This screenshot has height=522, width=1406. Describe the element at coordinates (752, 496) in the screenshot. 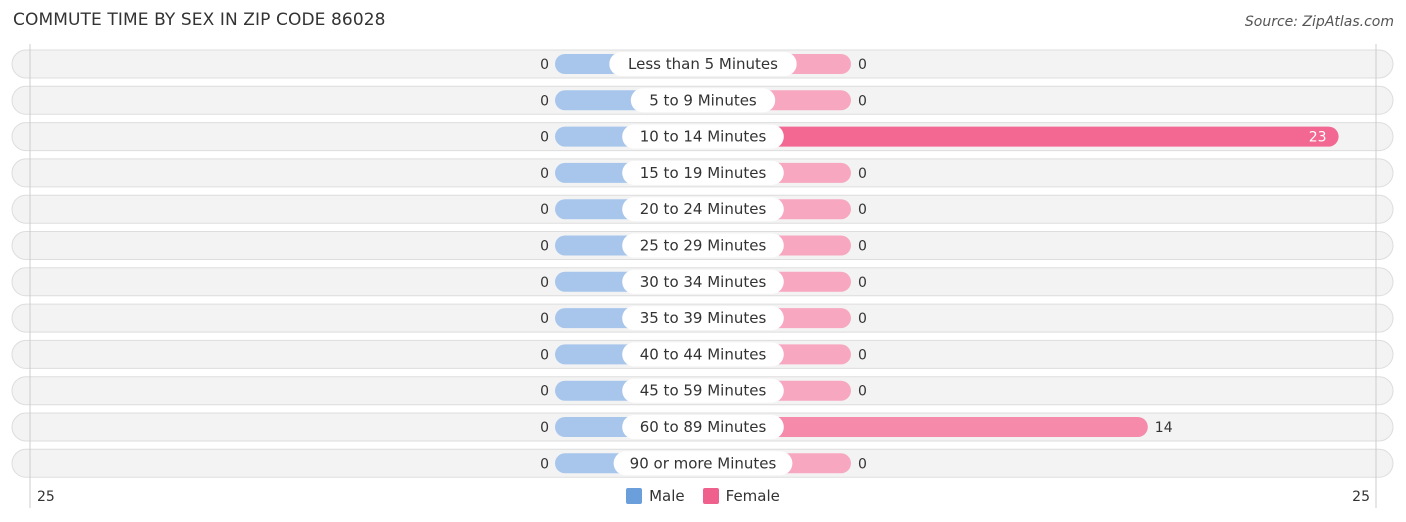

I see `legend-label-female: Female` at that location.